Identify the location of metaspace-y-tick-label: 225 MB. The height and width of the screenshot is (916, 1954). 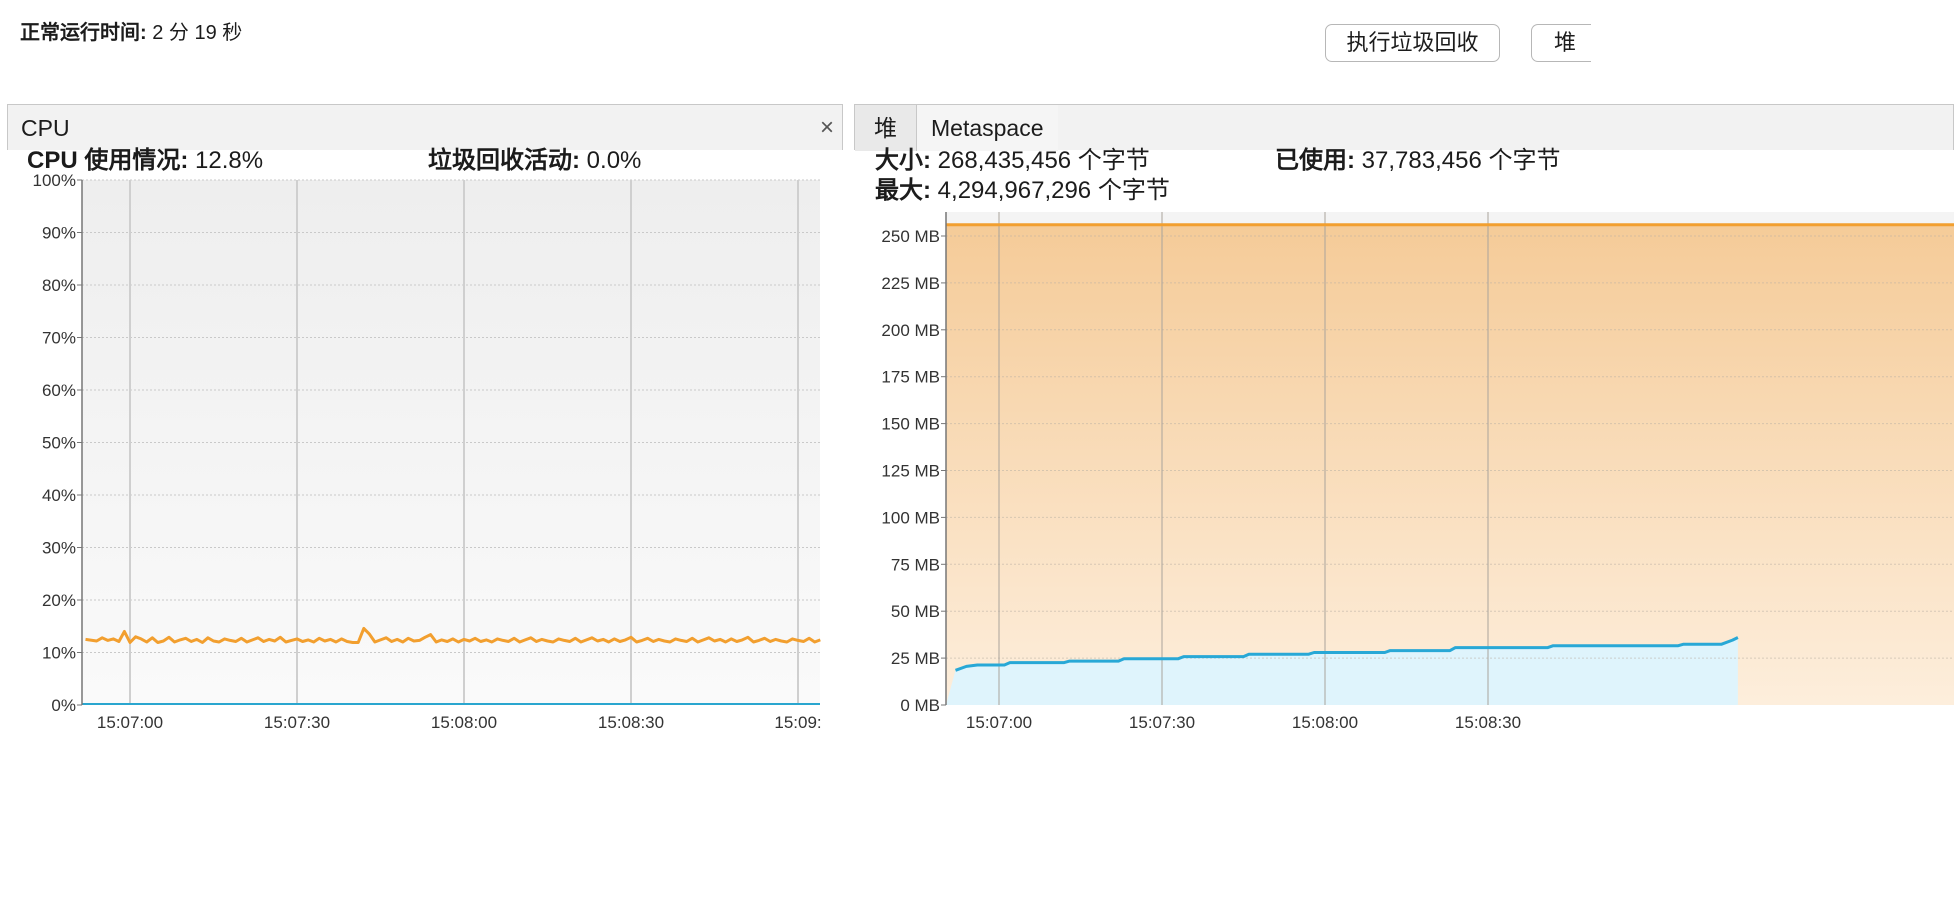
(910, 283).